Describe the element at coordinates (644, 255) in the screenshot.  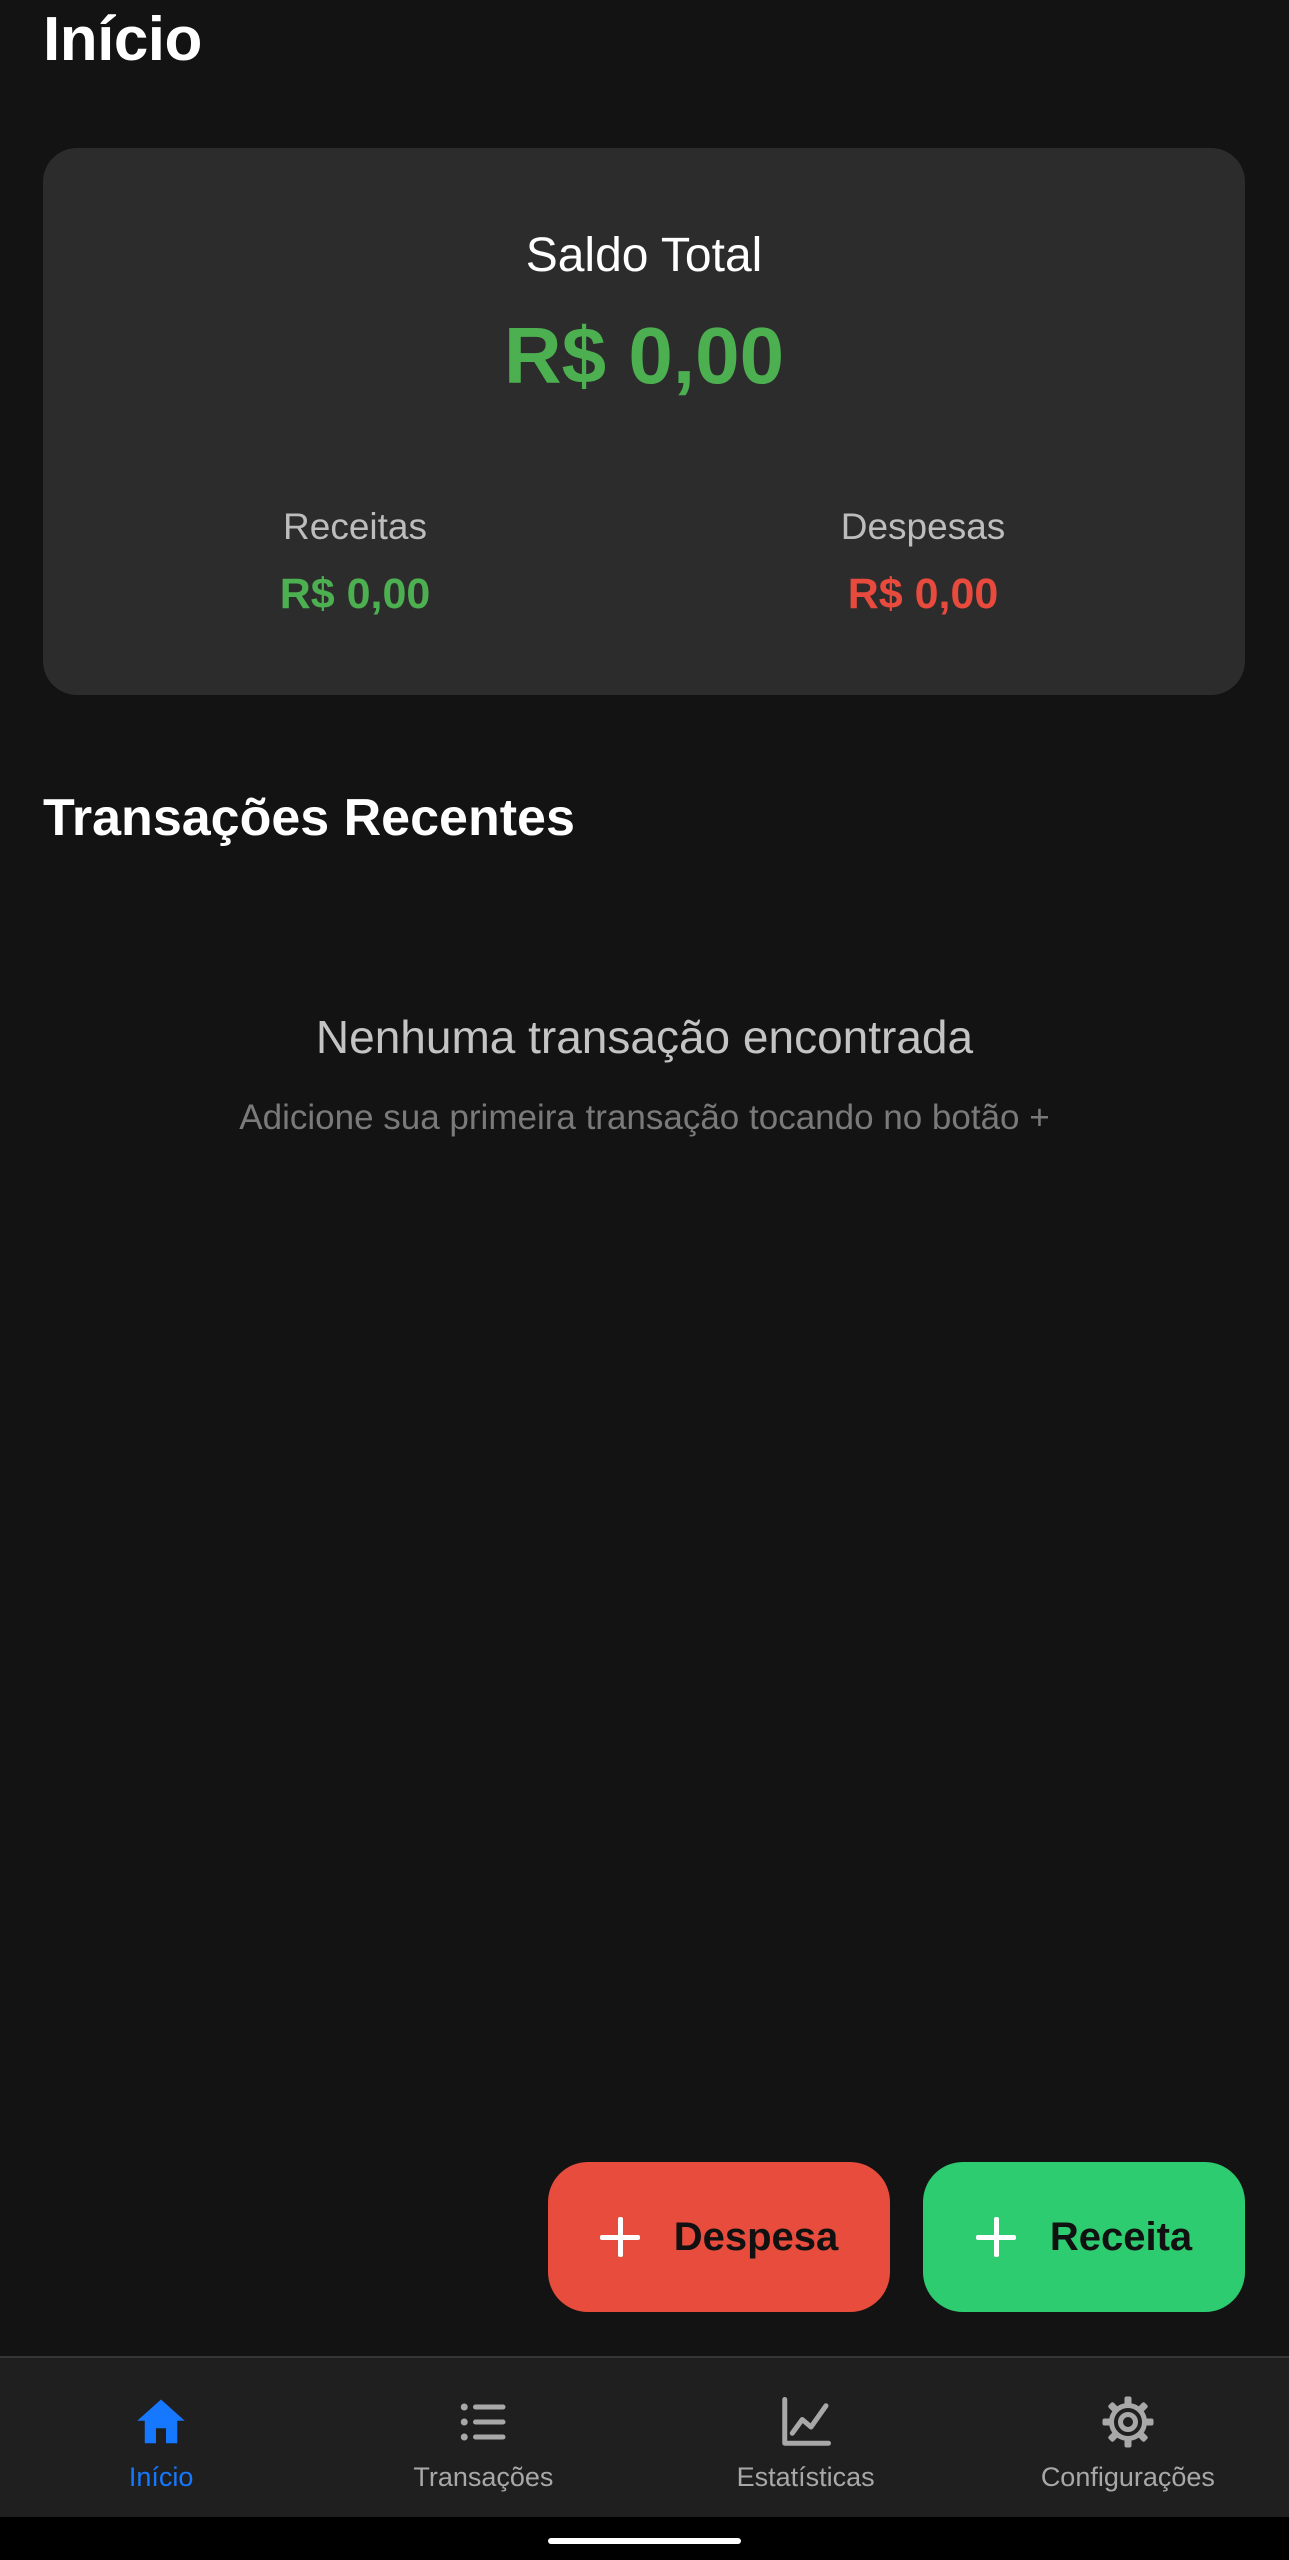
I see `total-balance-label: Saldo Total` at that location.